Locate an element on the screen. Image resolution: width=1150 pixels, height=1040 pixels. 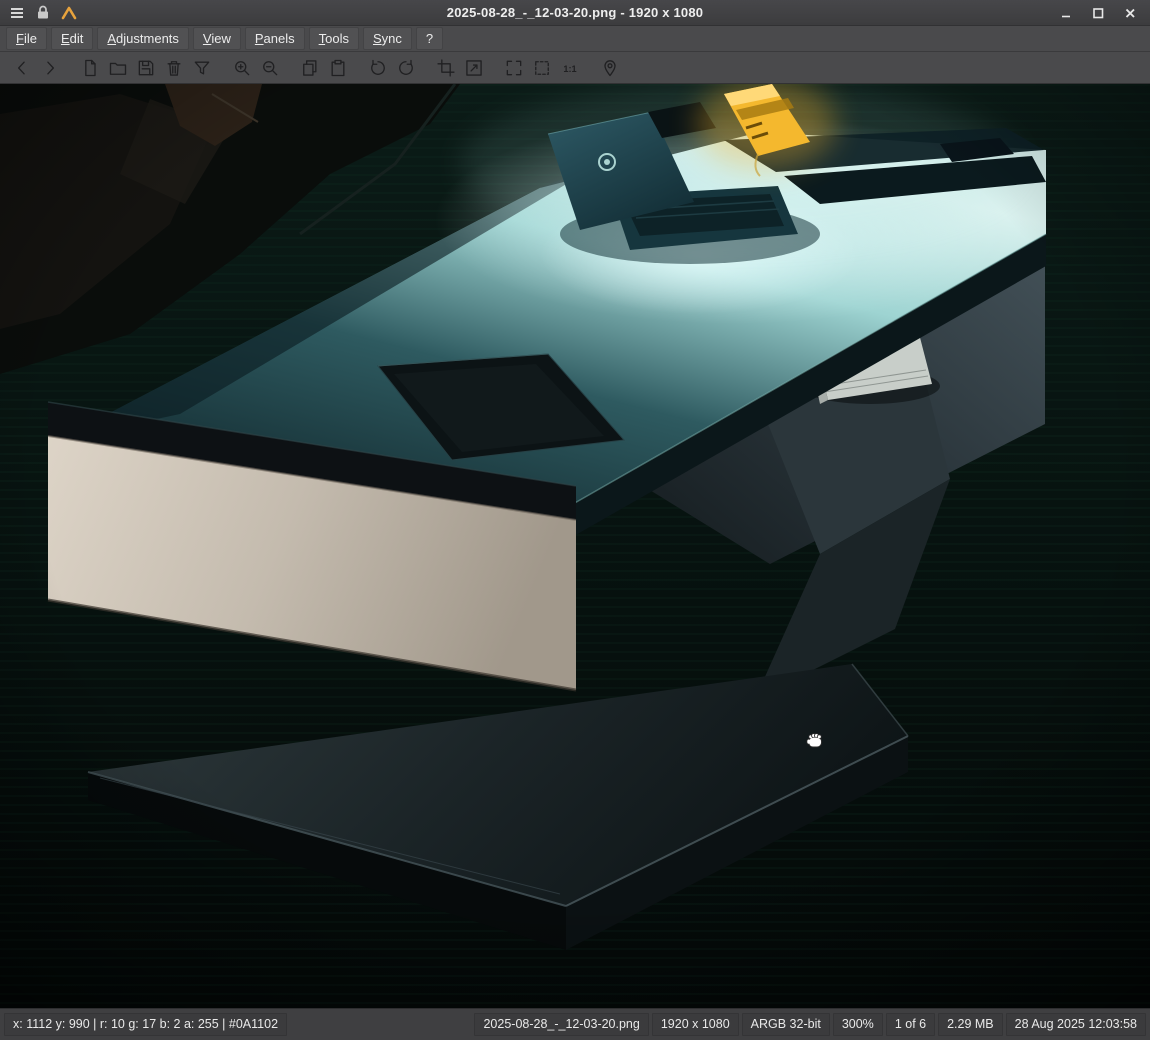
status-modified-date: 28 Aug 2025 12:03:58 is located at coordinates (1075, 1024).